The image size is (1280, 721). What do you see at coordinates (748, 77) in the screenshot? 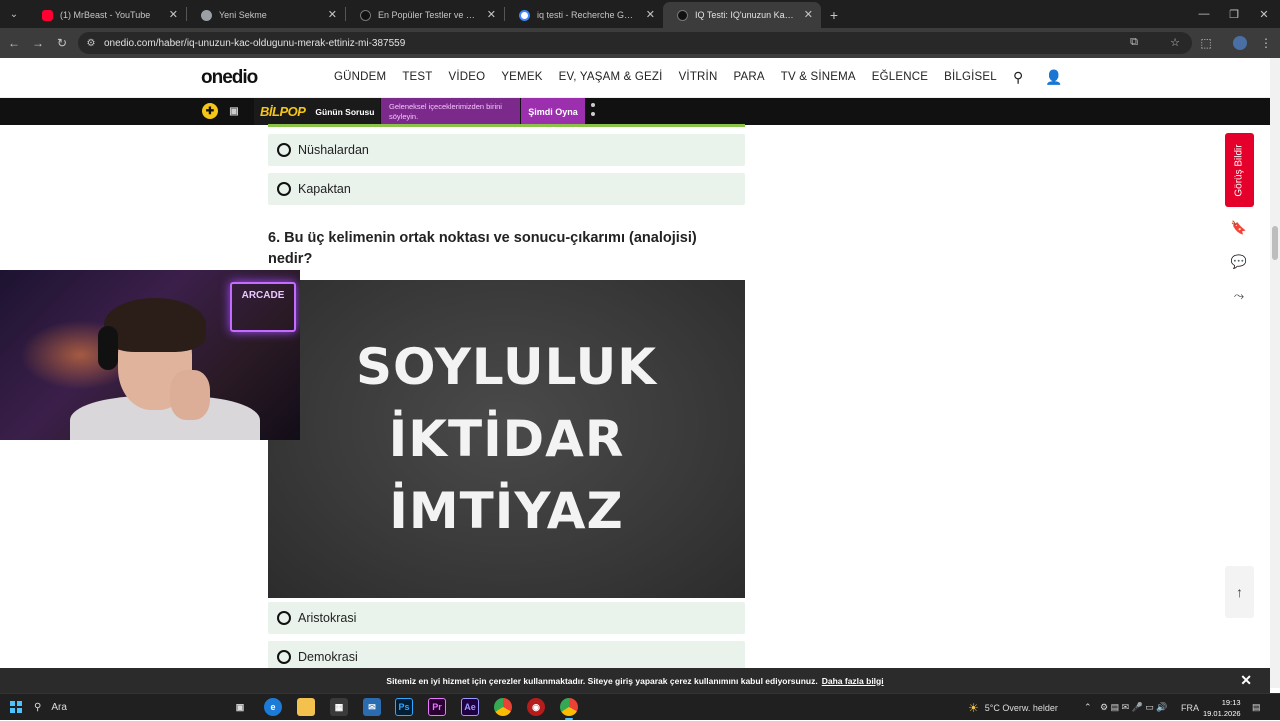
I see `nav-item-para: PARA` at bounding box center [748, 77].